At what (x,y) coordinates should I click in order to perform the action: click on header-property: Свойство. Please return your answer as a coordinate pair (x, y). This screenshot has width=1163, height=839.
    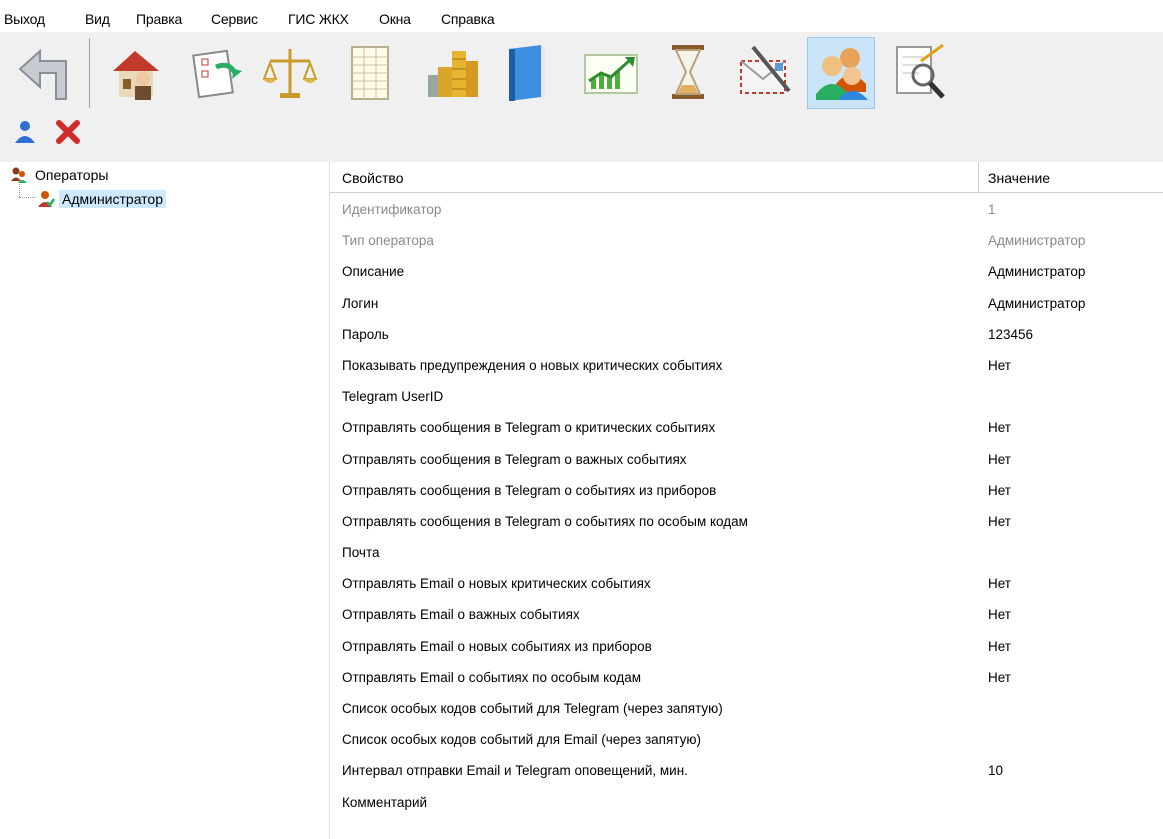
    Looking at the image, I should click on (372, 178).